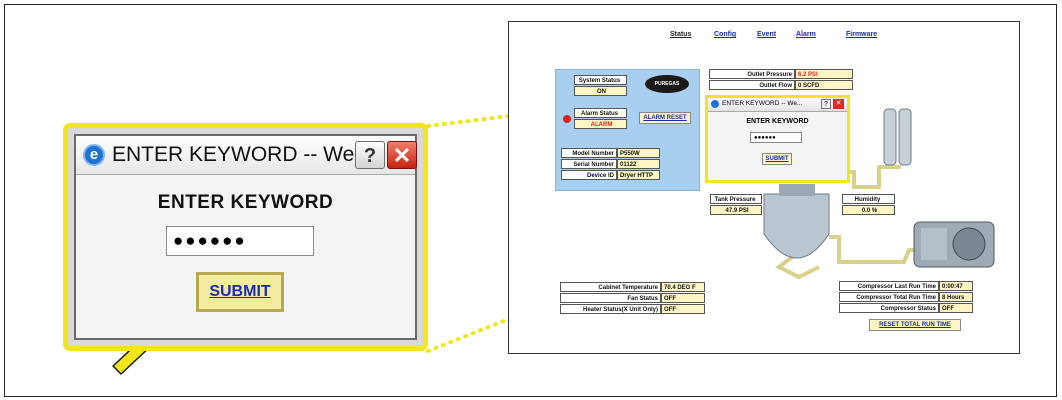 The image size is (1062, 400). I want to click on mini-password-input: ●●●●●●, so click(776, 137).